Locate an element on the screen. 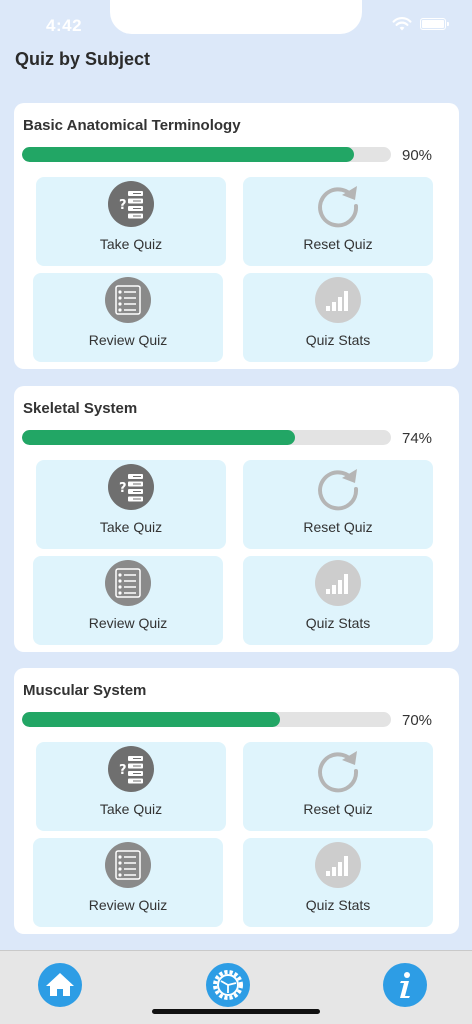 This screenshot has width=472, height=1024. home-tab-button is located at coordinates (60, 985).